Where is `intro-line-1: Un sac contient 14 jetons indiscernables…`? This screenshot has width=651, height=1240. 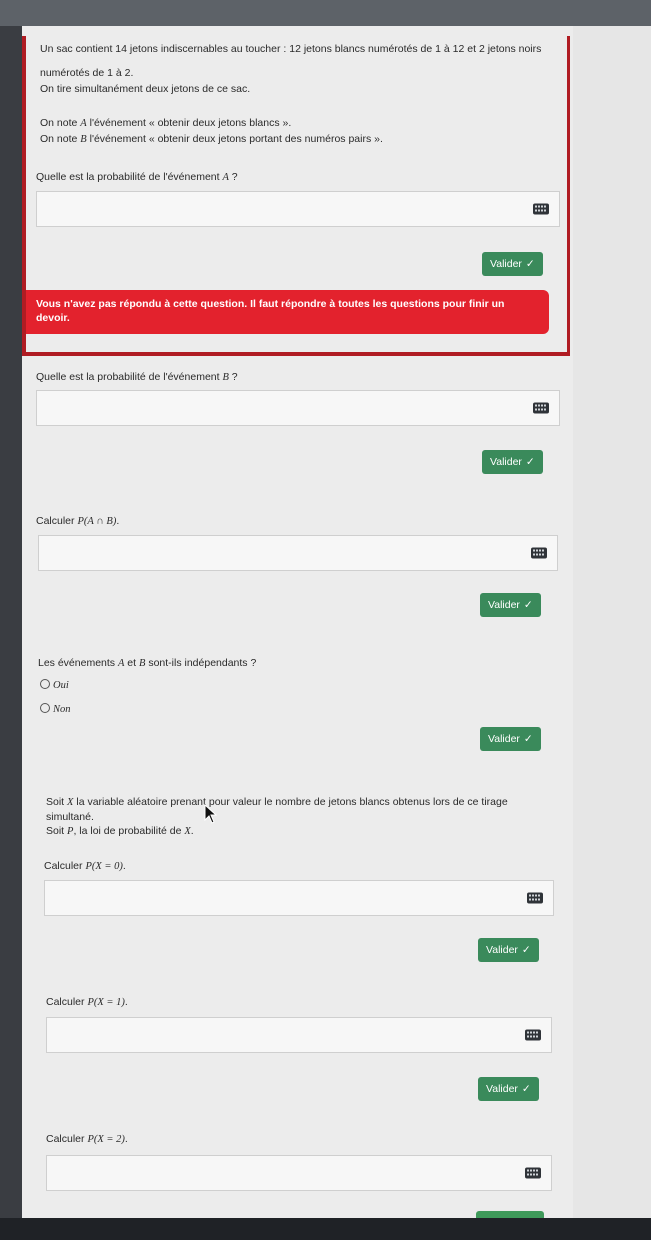 intro-line-1: Un sac contient 14 jetons indiscernables… is located at coordinates (291, 49).